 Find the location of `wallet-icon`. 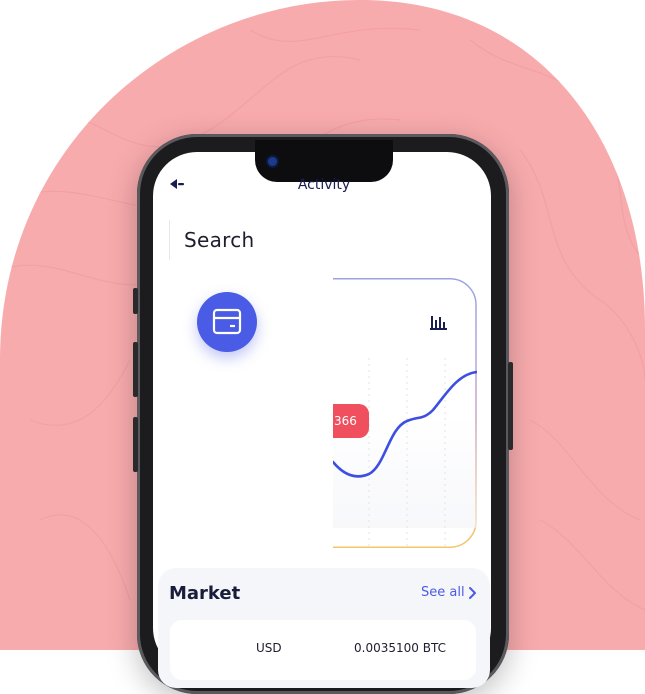

wallet-icon is located at coordinates (227, 321).